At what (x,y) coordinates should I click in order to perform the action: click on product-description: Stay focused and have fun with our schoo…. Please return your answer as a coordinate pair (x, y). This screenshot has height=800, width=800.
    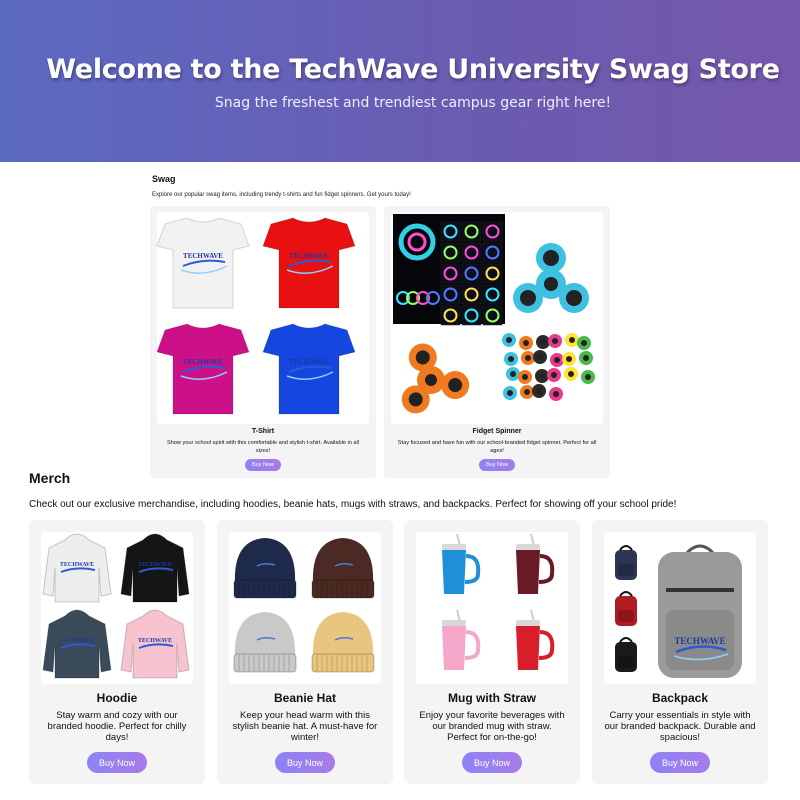
    Looking at the image, I should click on (497, 447).